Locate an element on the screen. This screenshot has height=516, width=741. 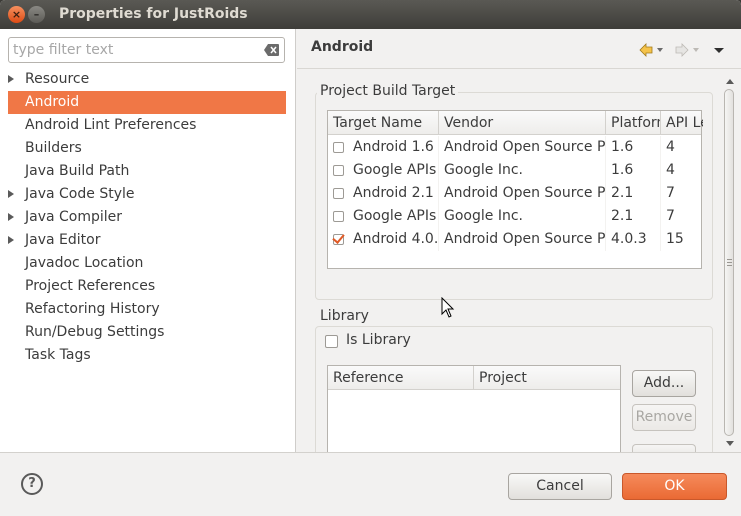
tree-item-android-lint-preferences: Android Lint Preferences is located at coordinates (147, 125).